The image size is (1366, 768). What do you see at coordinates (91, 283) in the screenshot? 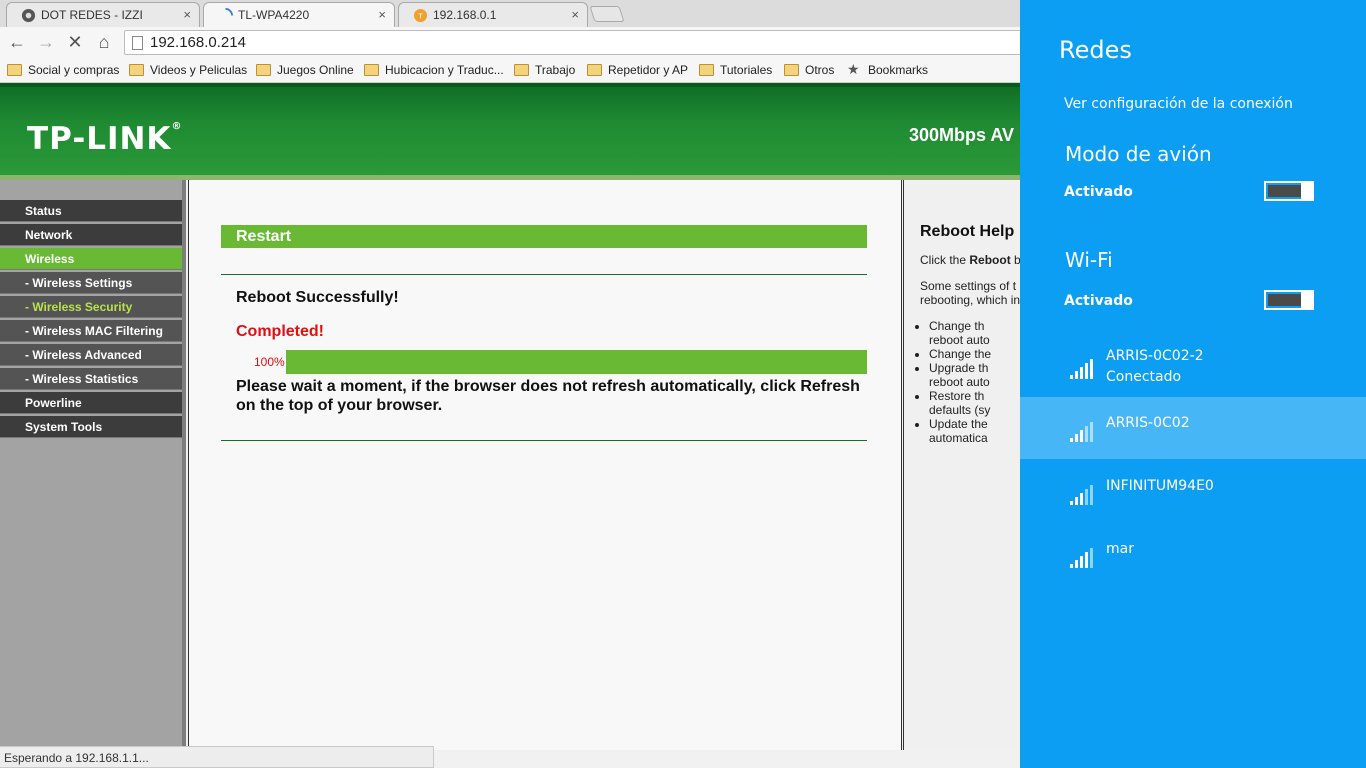
I see `sidebar-item-wireless-settings: - Wireless Settings` at bounding box center [91, 283].